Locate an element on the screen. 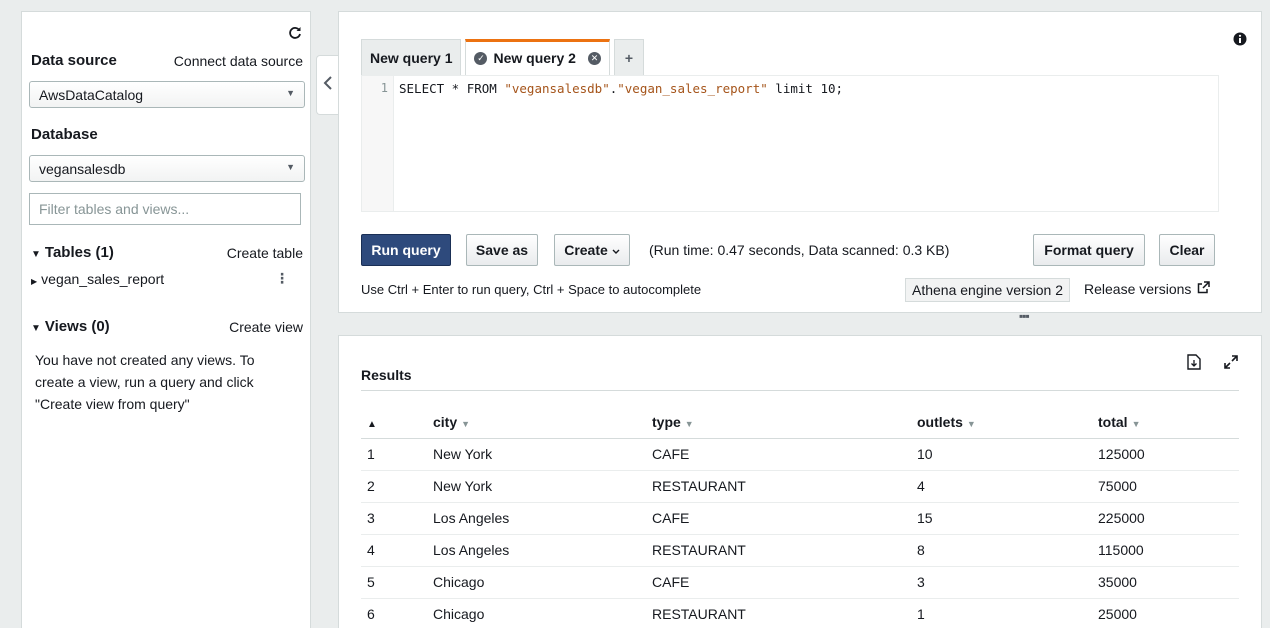 The height and width of the screenshot is (628, 1270). tab-new-query-2: ✓ New query 2 ✕ is located at coordinates (537, 57).